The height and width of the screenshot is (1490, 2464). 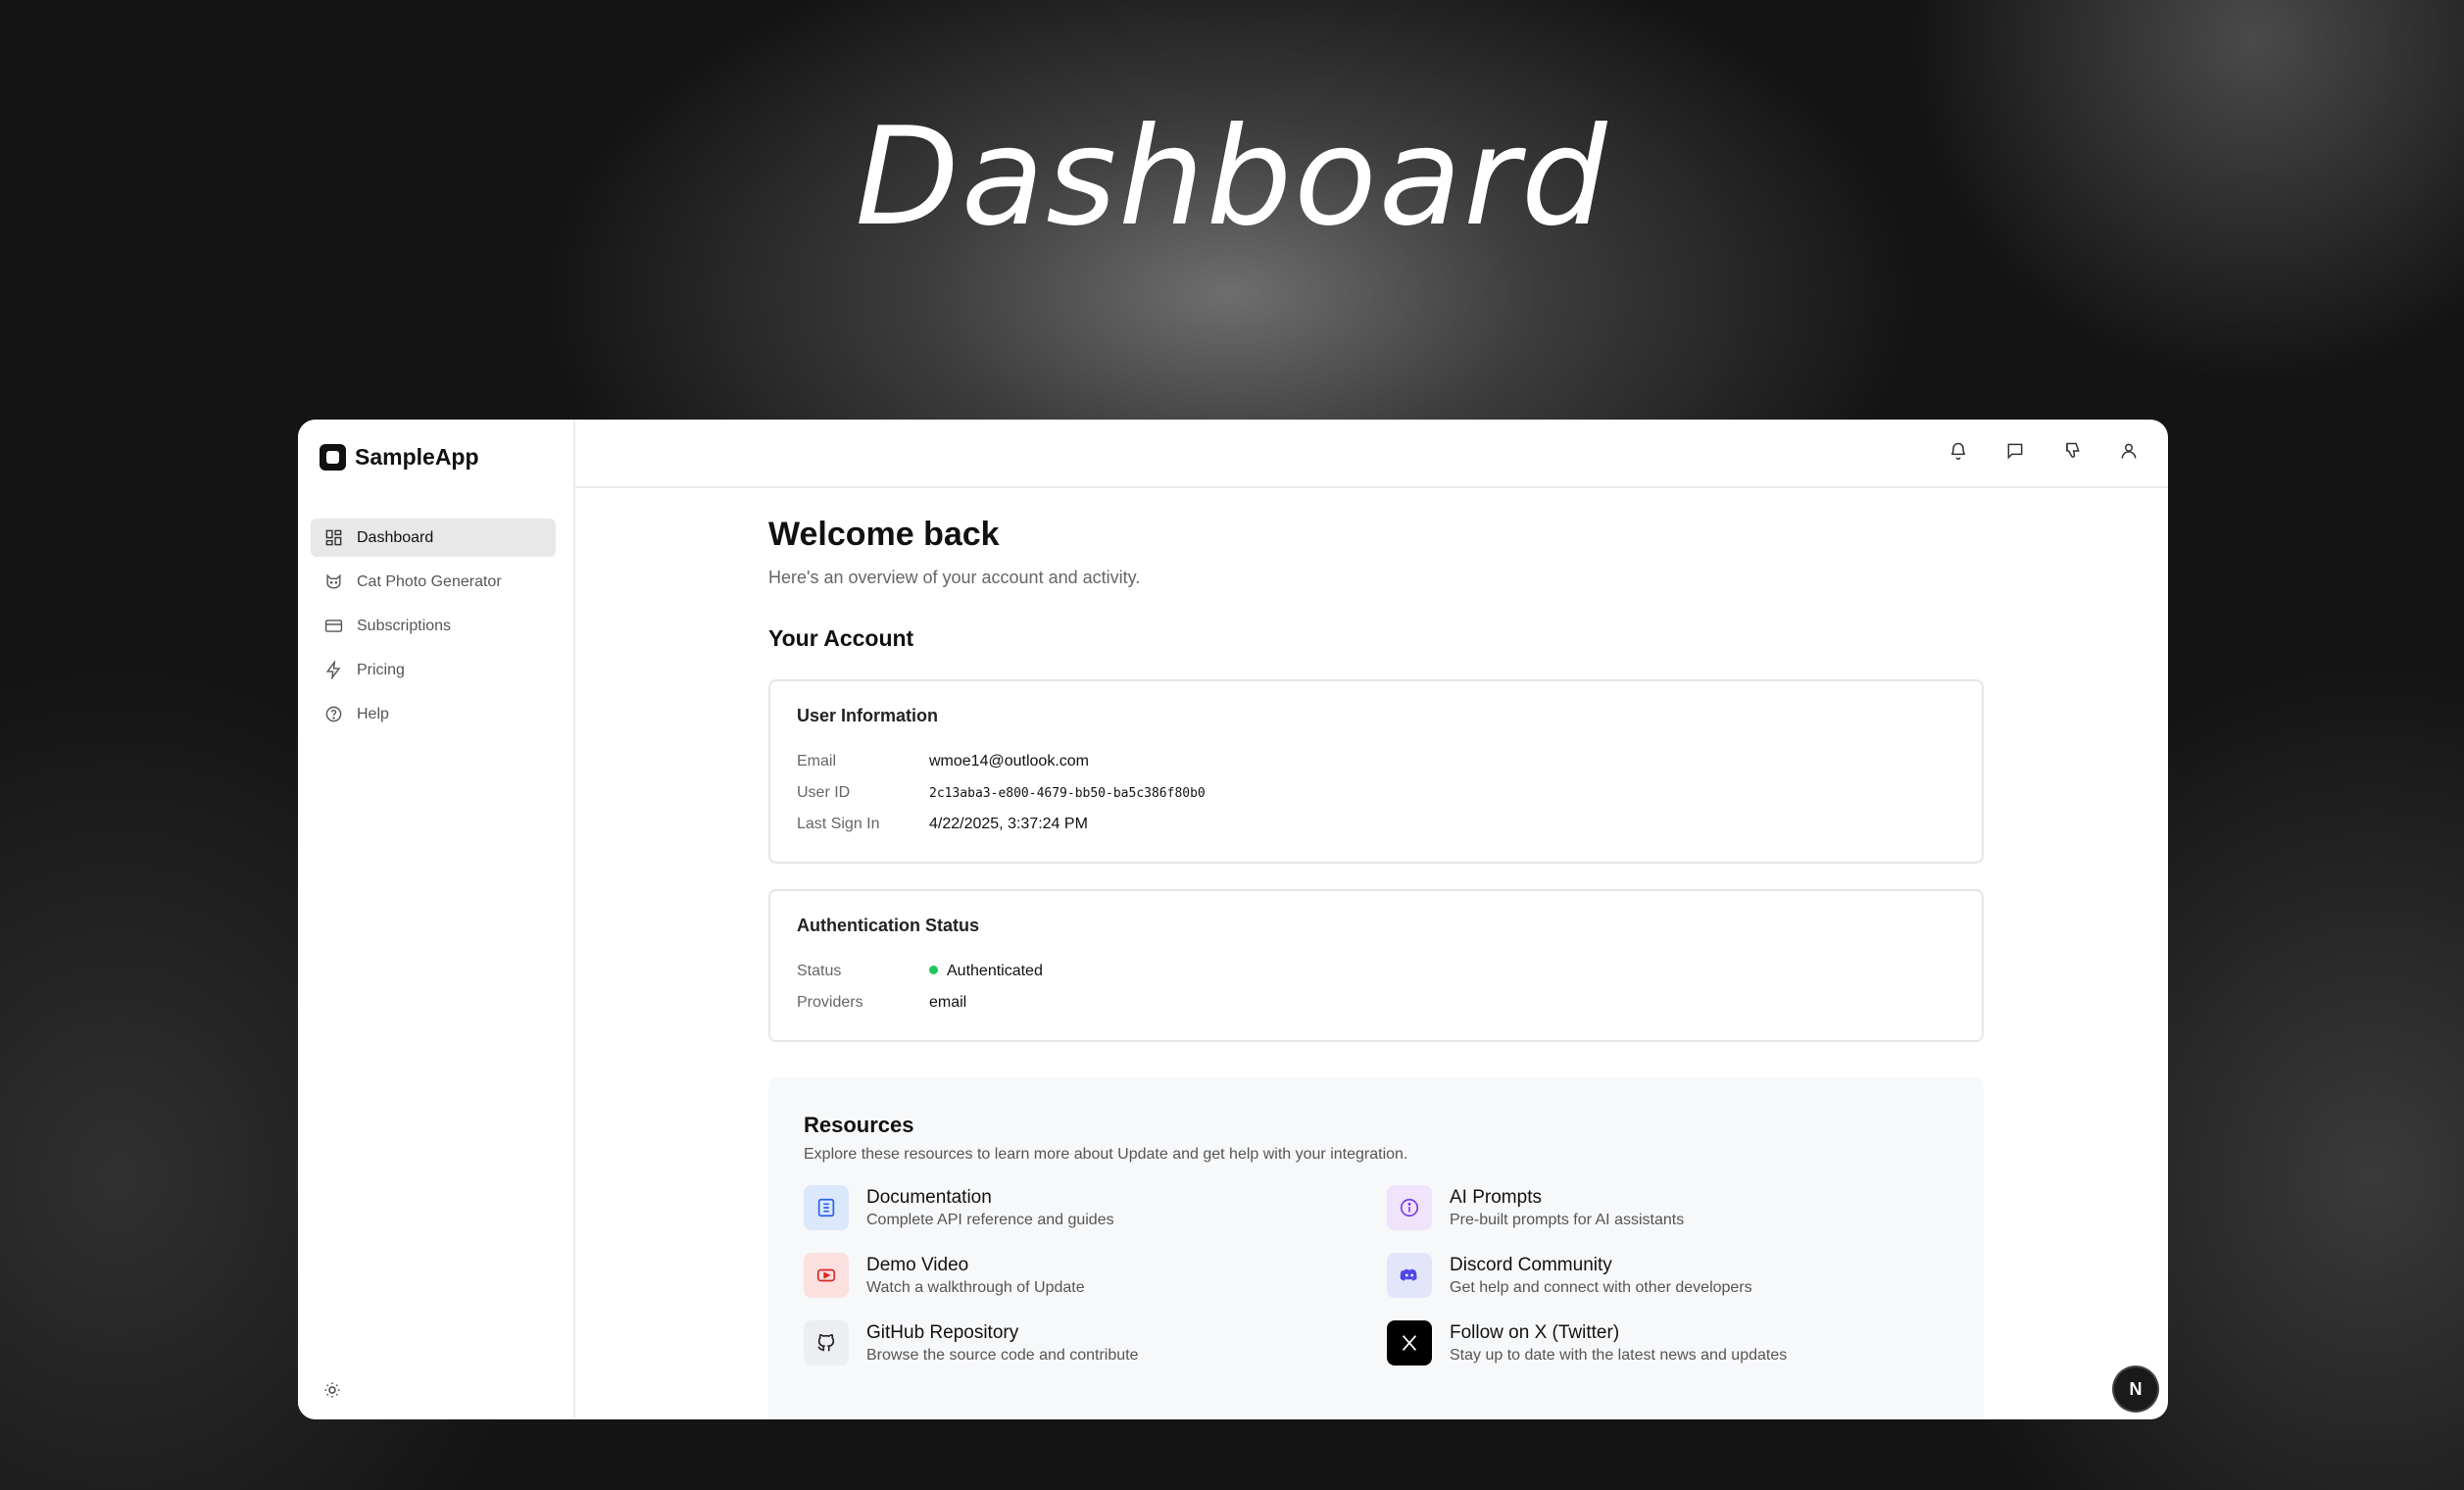 I want to click on section-title: Your Account, so click(x=841, y=638).